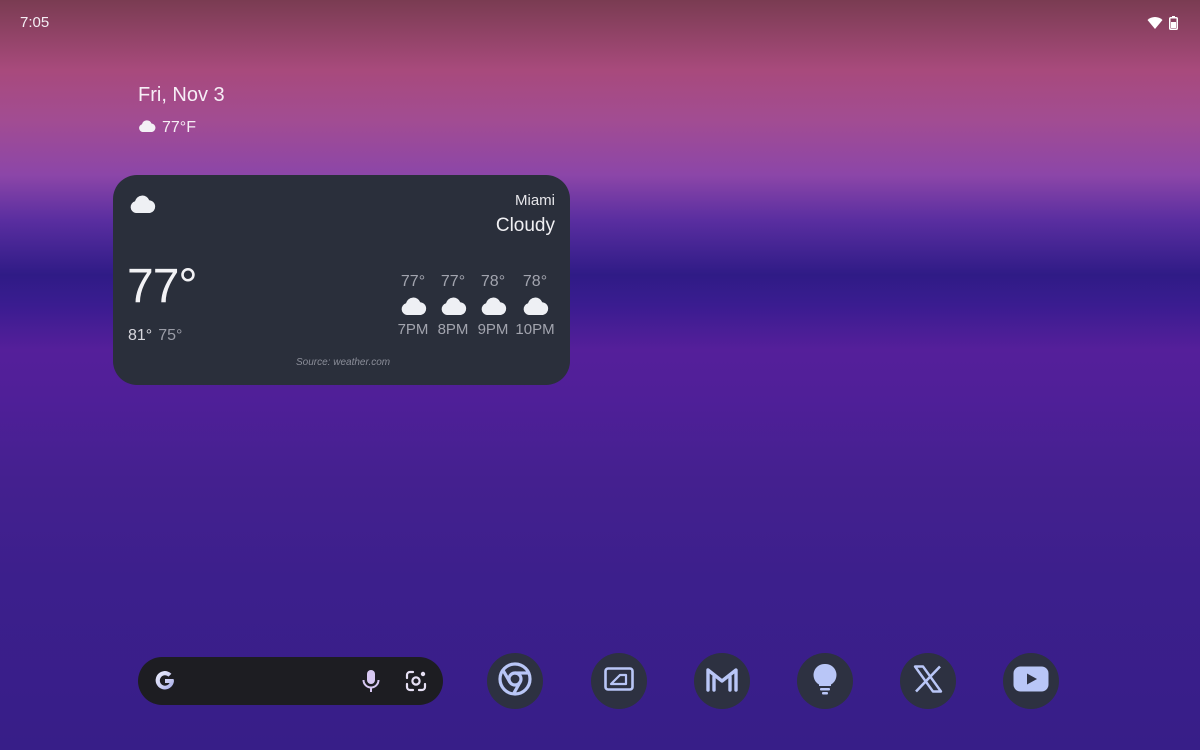 The width and height of the screenshot is (1200, 750). Describe the element at coordinates (416, 683) in the screenshot. I see `lens-icon` at that location.